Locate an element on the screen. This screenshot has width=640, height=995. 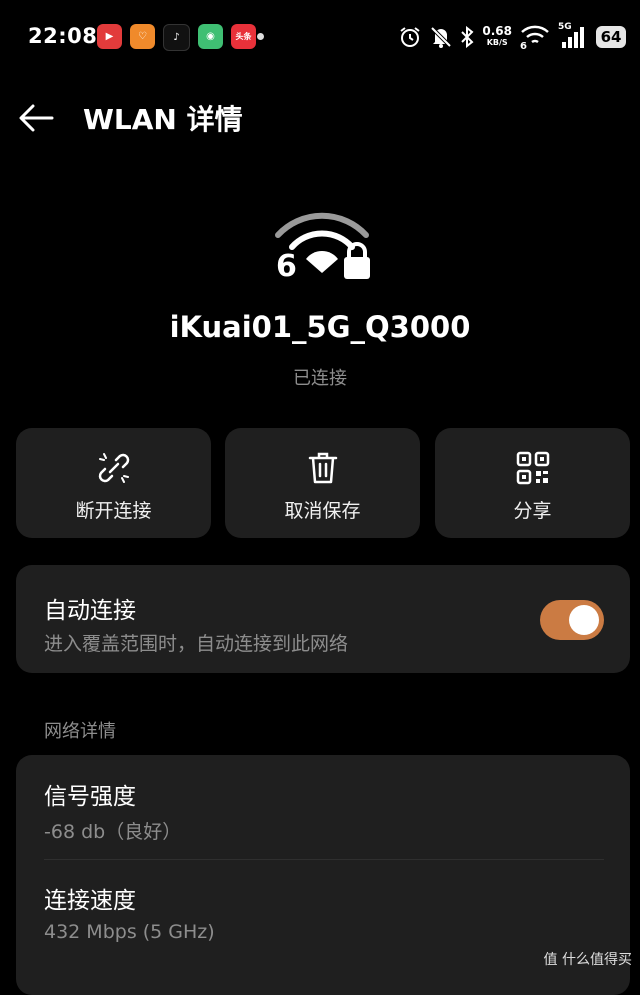
qr-code-icon is located at coordinates (532, 468).